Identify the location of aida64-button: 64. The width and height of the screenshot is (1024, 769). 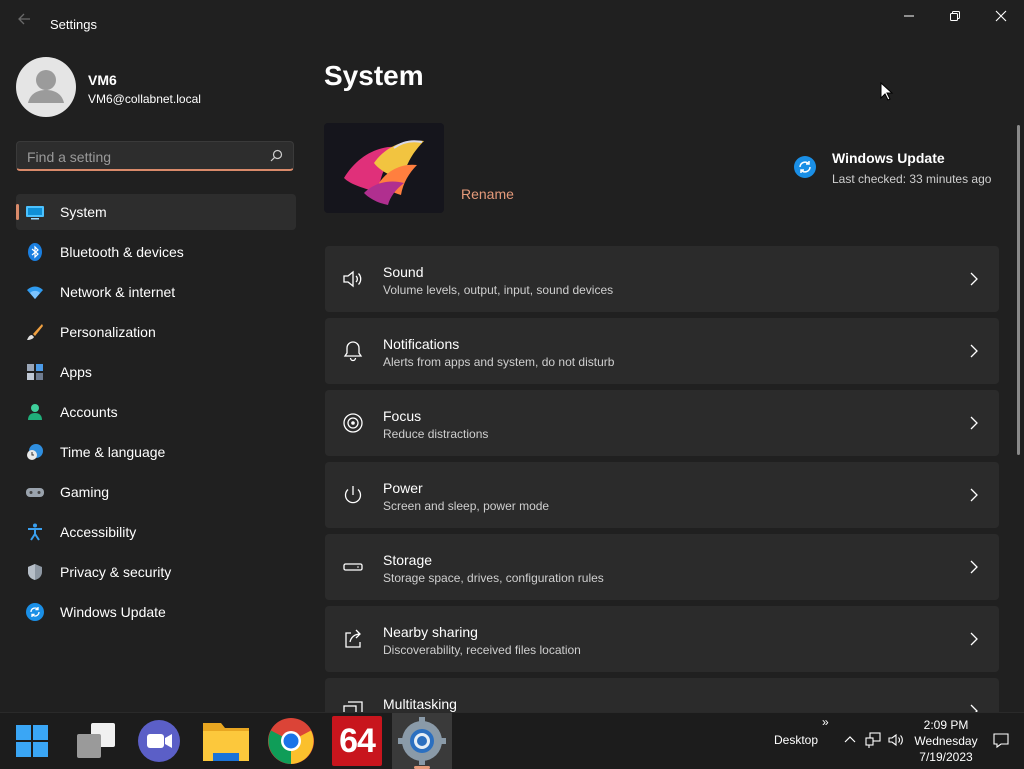
(357, 741).